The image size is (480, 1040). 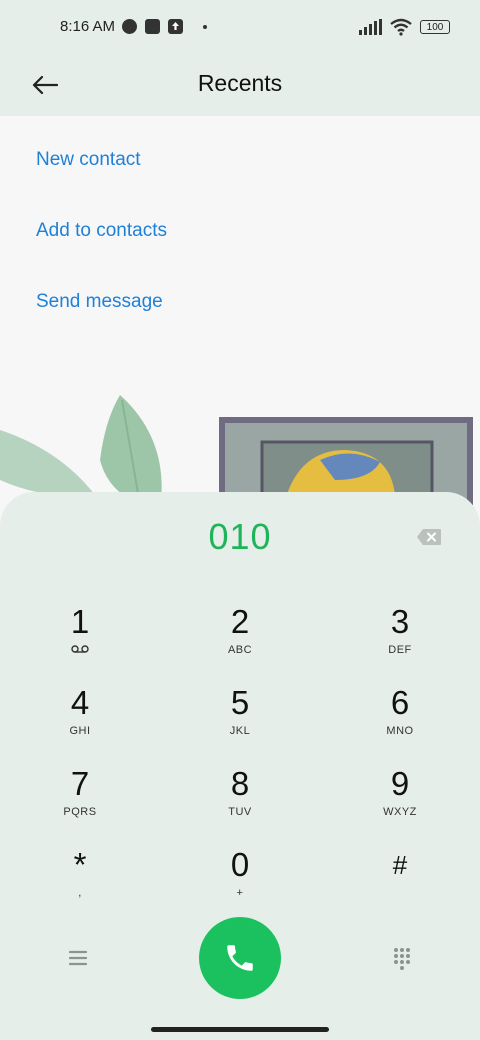 What do you see at coordinates (429, 537) in the screenshot?
I see `backspace-icon` at bounding box center [429, 537].